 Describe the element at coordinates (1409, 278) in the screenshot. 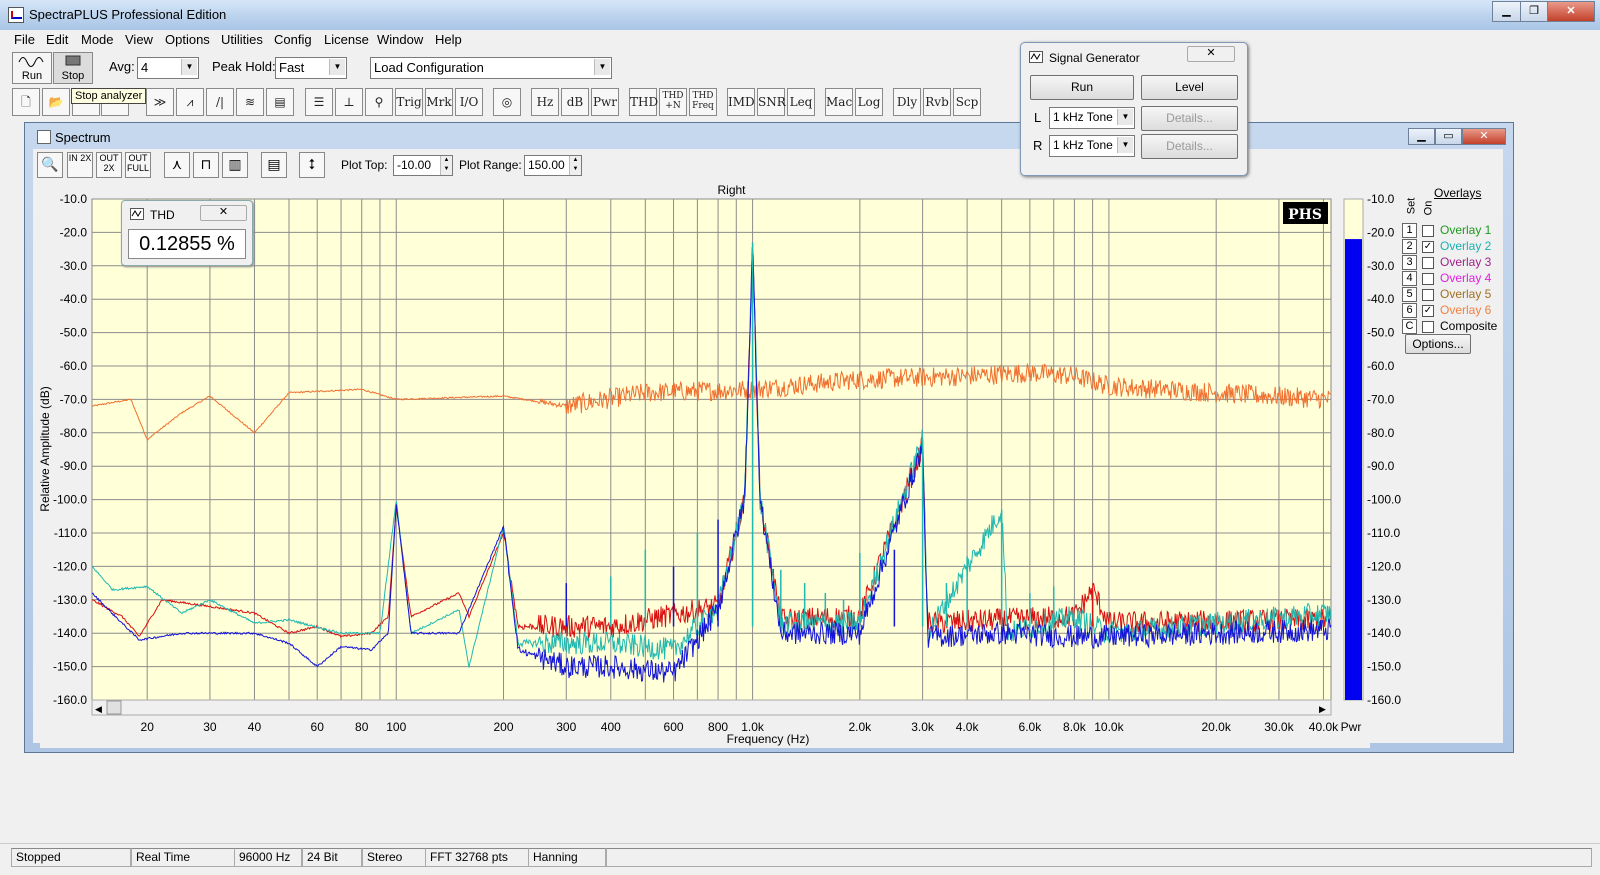

I see `overlay-set-button-4: 4` at that location.